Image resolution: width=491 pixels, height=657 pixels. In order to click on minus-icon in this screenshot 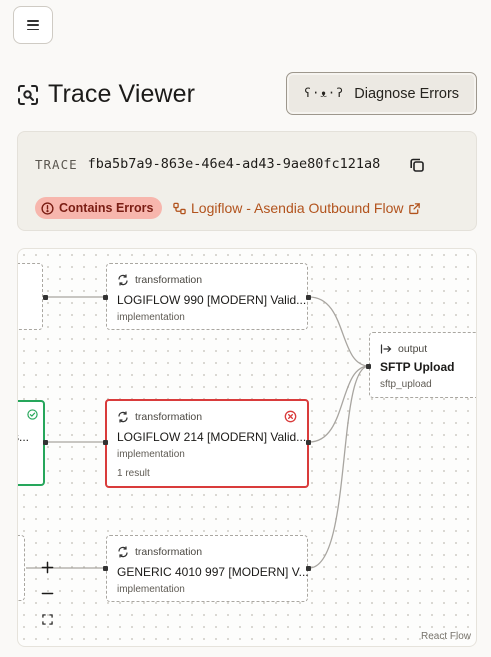, I will do `click(47, 593)`.